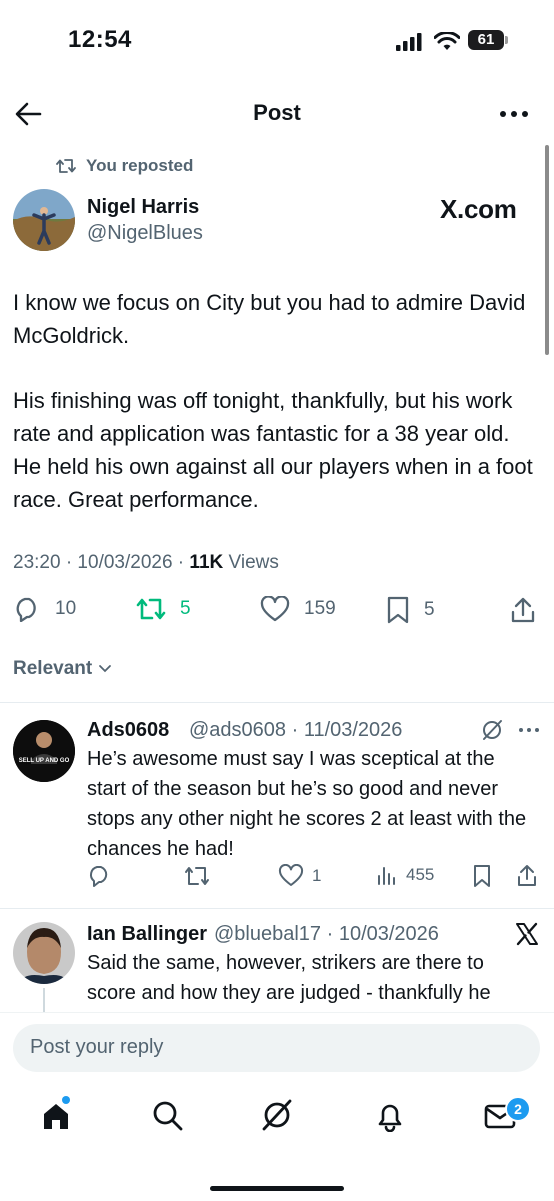 This screenshot has width=554, height=1201. Describe the element at coordinates (277, 112) in the screenshot. I see `page-title: Post` at that location.